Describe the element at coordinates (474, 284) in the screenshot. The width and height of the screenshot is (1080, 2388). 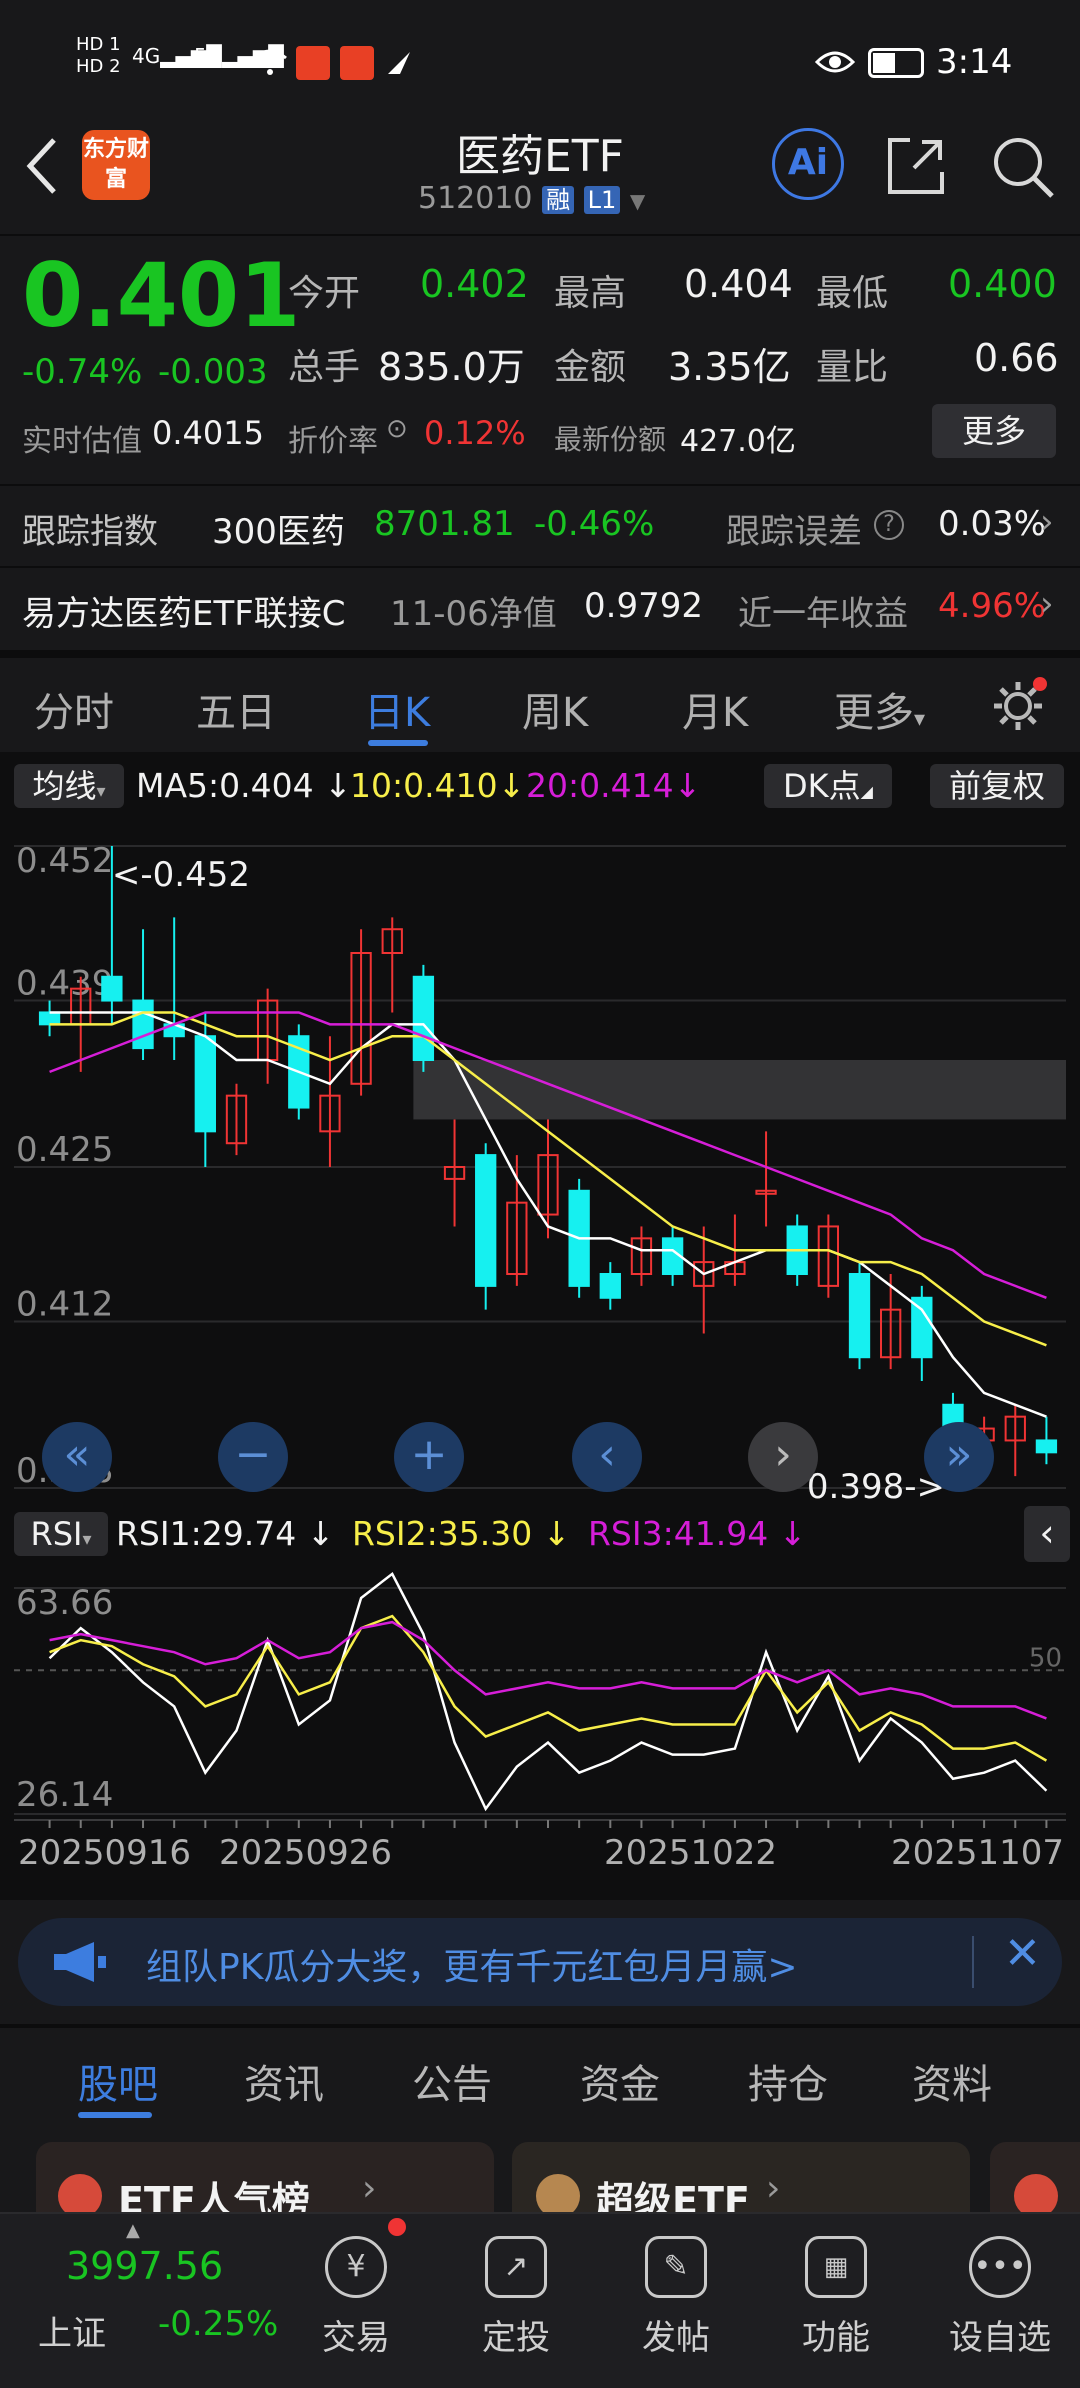
I see `open-value: 0.402` at that location.